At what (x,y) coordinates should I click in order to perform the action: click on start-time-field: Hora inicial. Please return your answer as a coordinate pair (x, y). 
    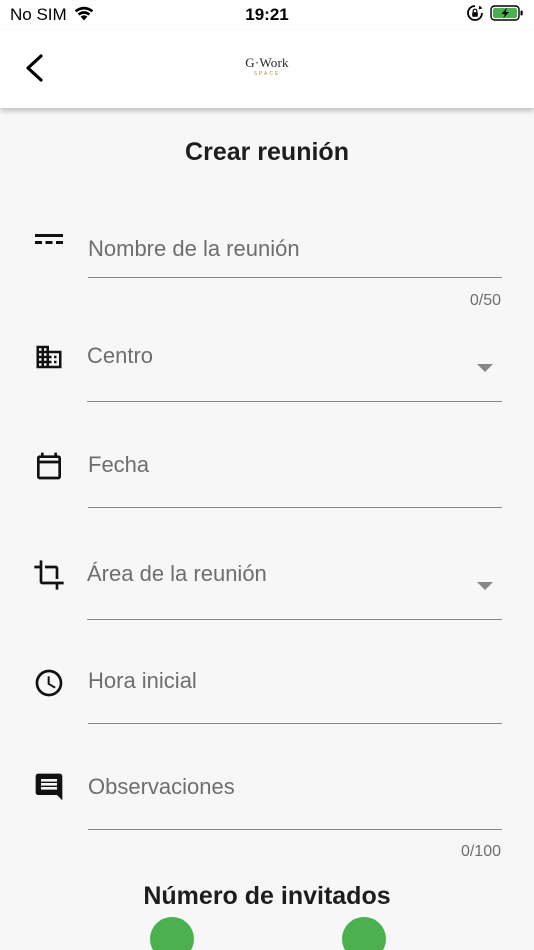
    Looking at the image, I should click on (295, 696).